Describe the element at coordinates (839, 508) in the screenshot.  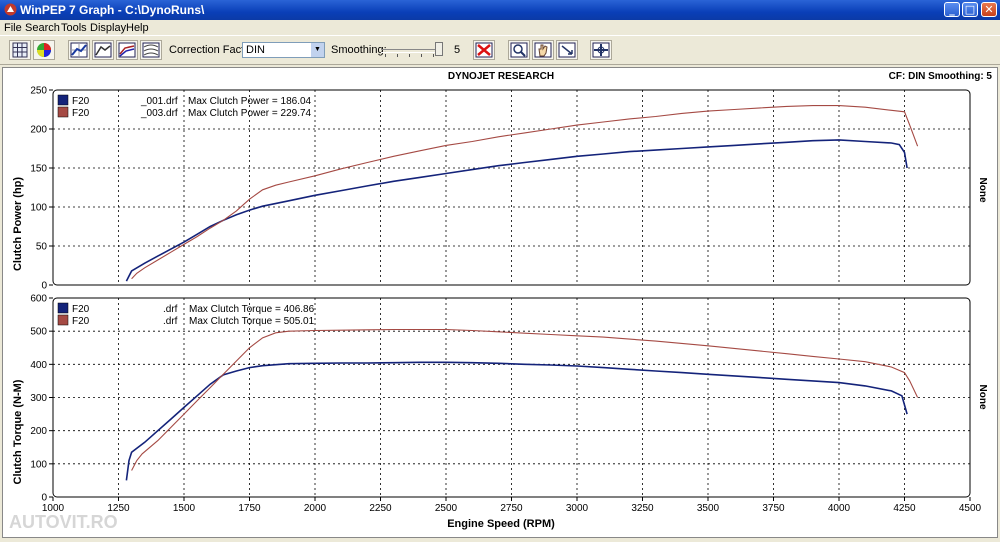
I see `x-tick-label: 4000` at that location.